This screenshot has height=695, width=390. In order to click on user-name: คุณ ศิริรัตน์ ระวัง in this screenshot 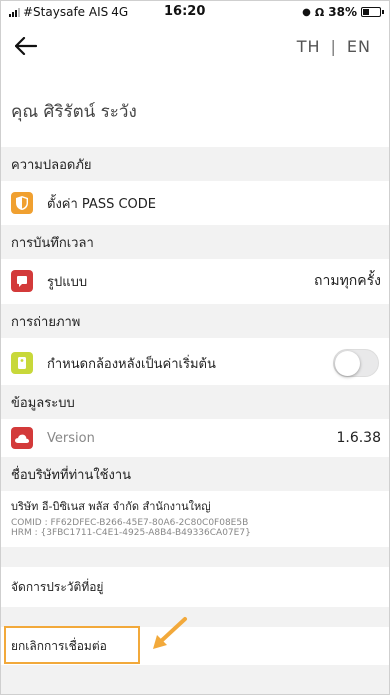, I will do `click(74, 112)`.